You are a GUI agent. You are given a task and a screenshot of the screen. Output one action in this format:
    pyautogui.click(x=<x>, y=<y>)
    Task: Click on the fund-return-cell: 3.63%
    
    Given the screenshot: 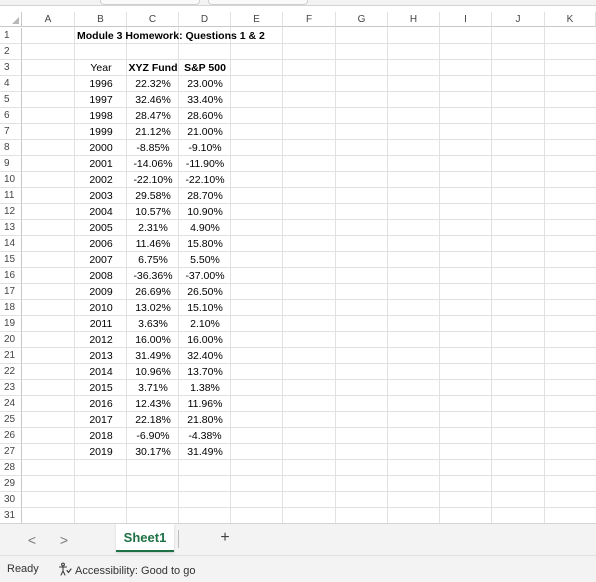 What is the action you would take?
    pyautogui.click(x=153, y=324)
    